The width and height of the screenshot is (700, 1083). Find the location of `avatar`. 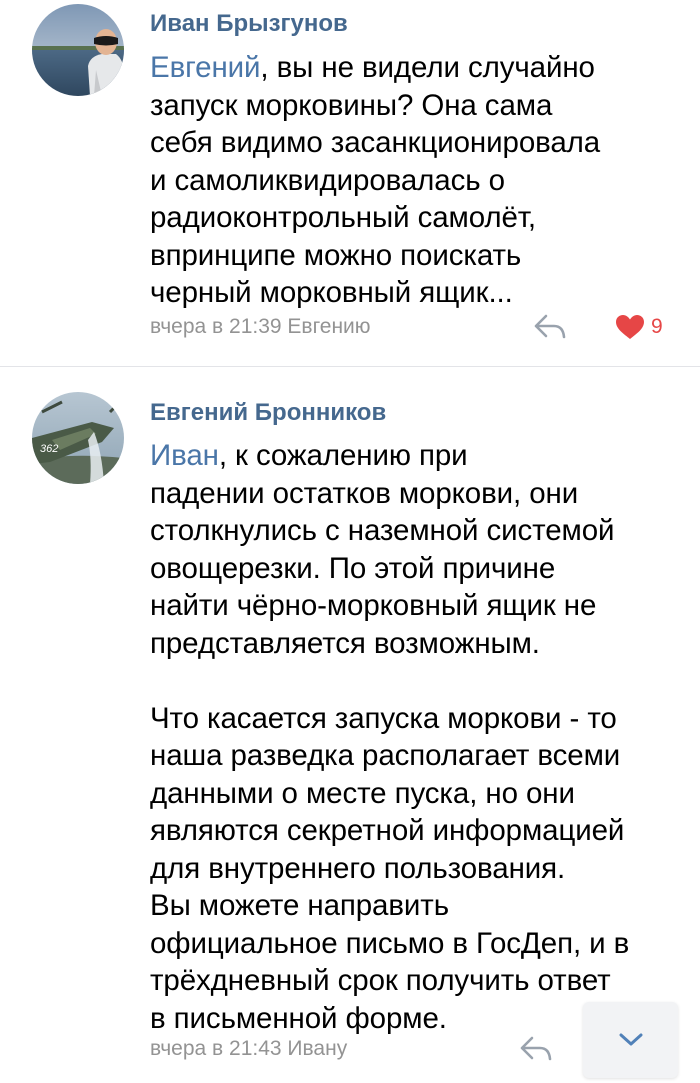

avatar is located at coordinates (78, 50).